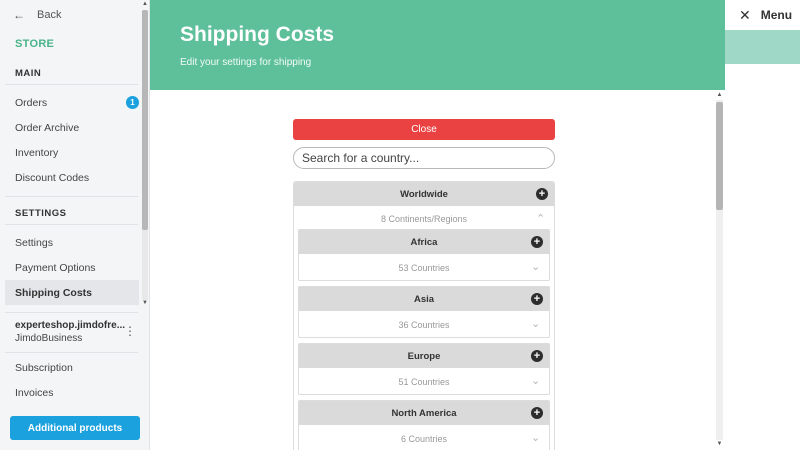 The width and height of the screenshot is (800, 450). What do you see at coordinates (424, 382) in the screenshot?
I see `region-country-count: 51 Countries` at bounding box center [424, 382].